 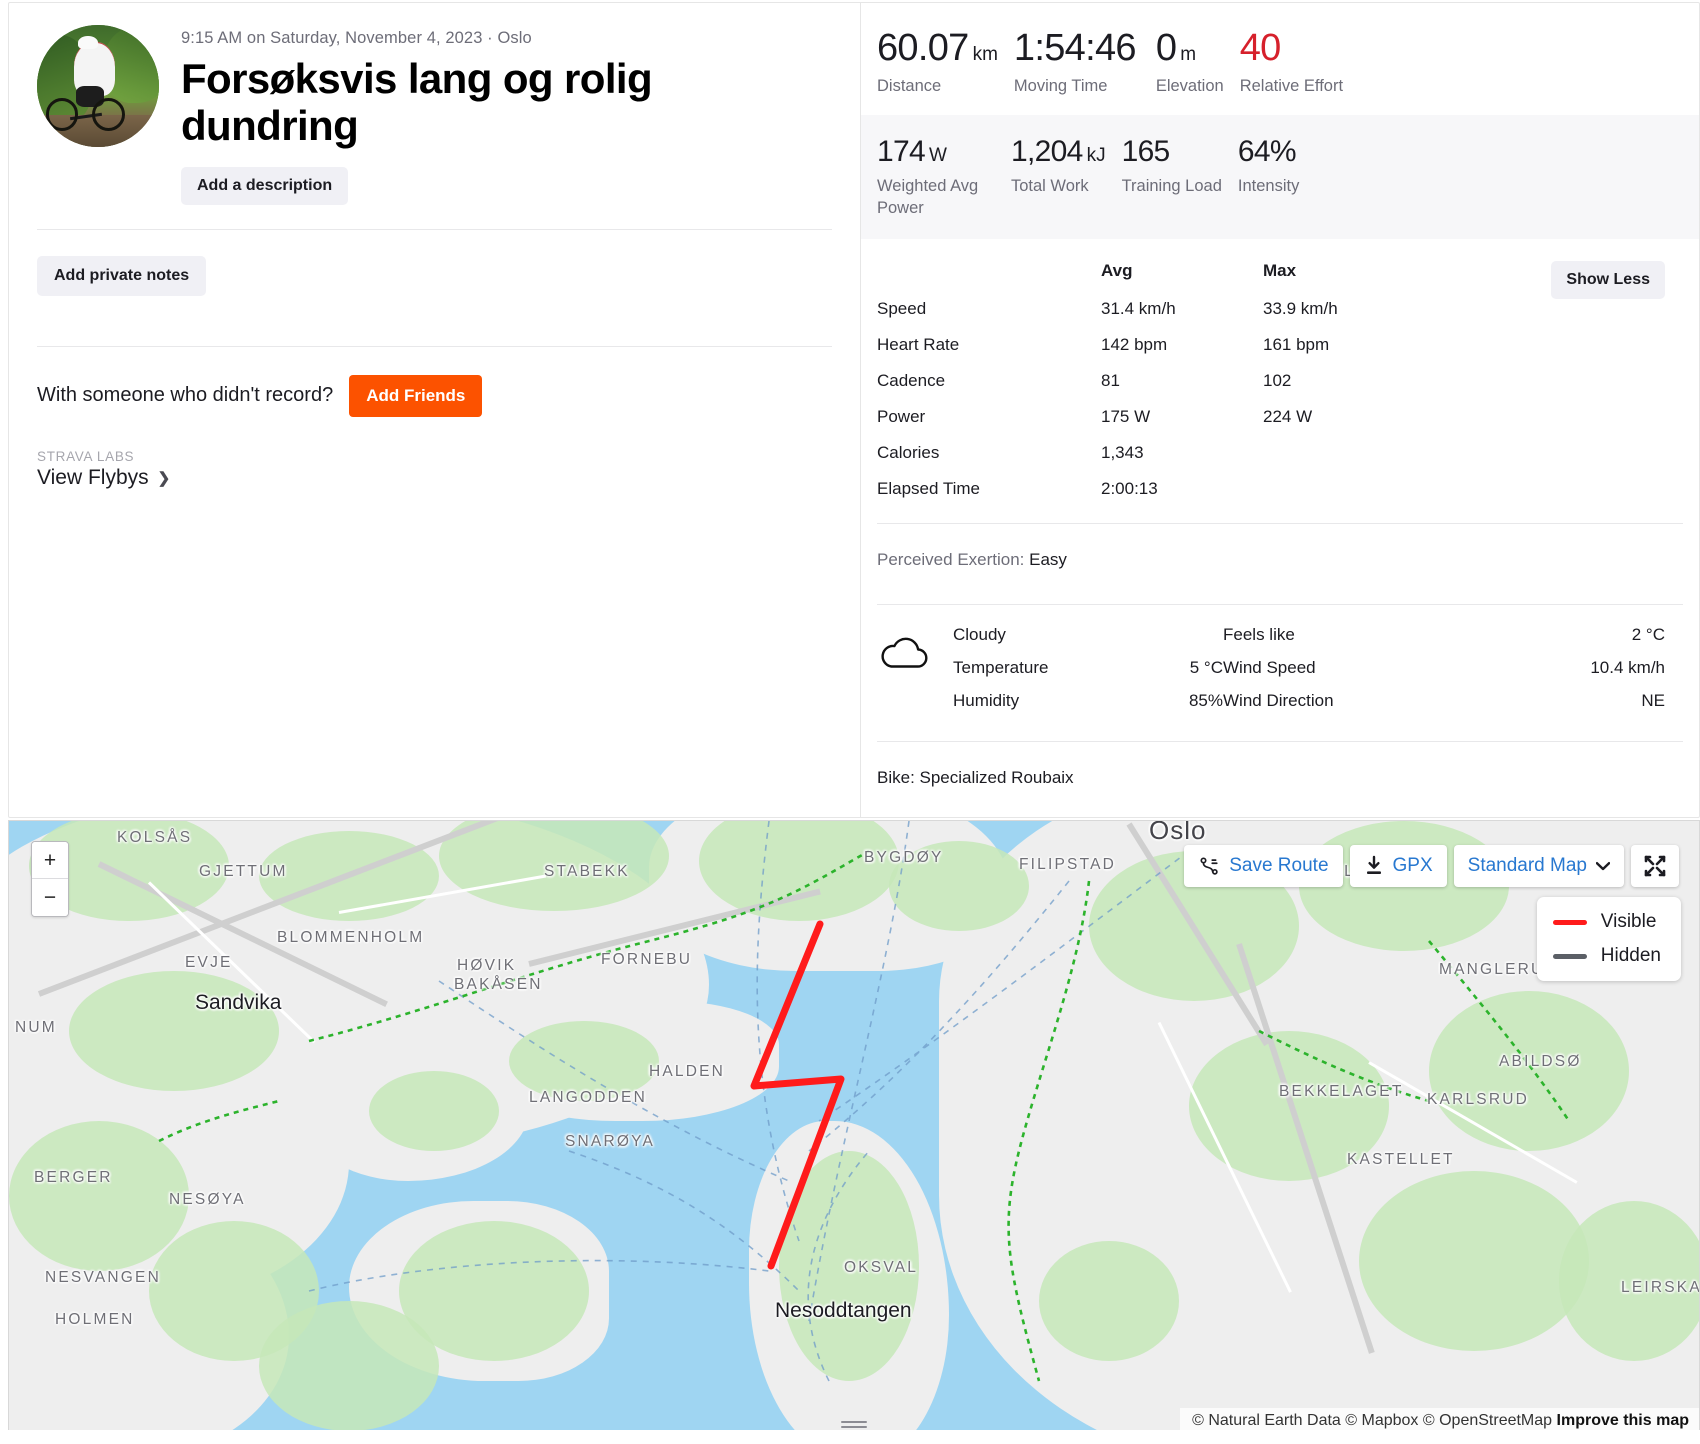 What do you see at coordinates (1608, 939) in the screenshot?
I see `map-legend: Visible Hidden` at bounding box center [1608, 939].